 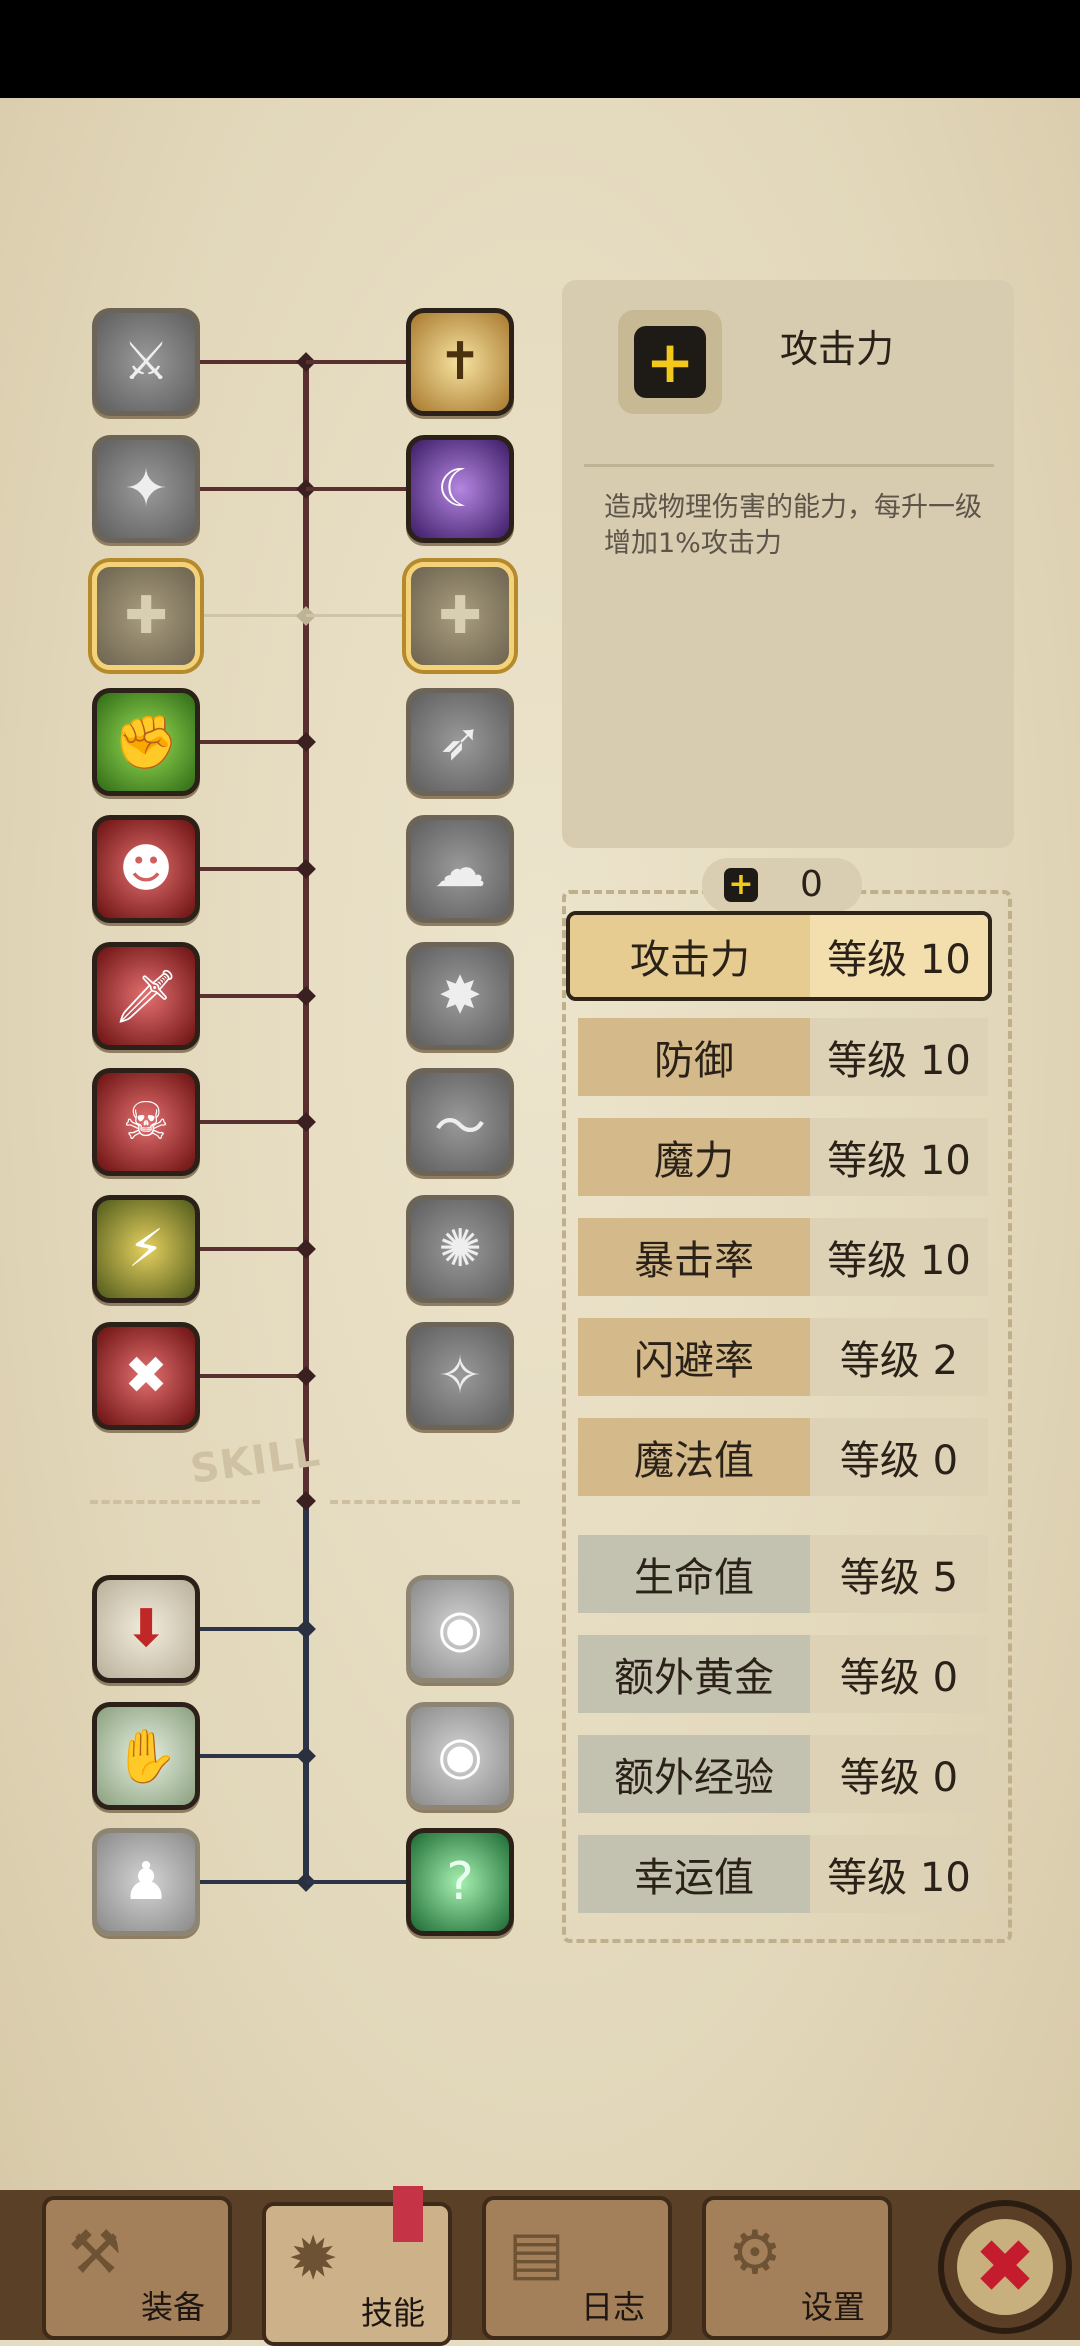 I want to click on stat-name: 暴击率, so click(x=694, y=1257).